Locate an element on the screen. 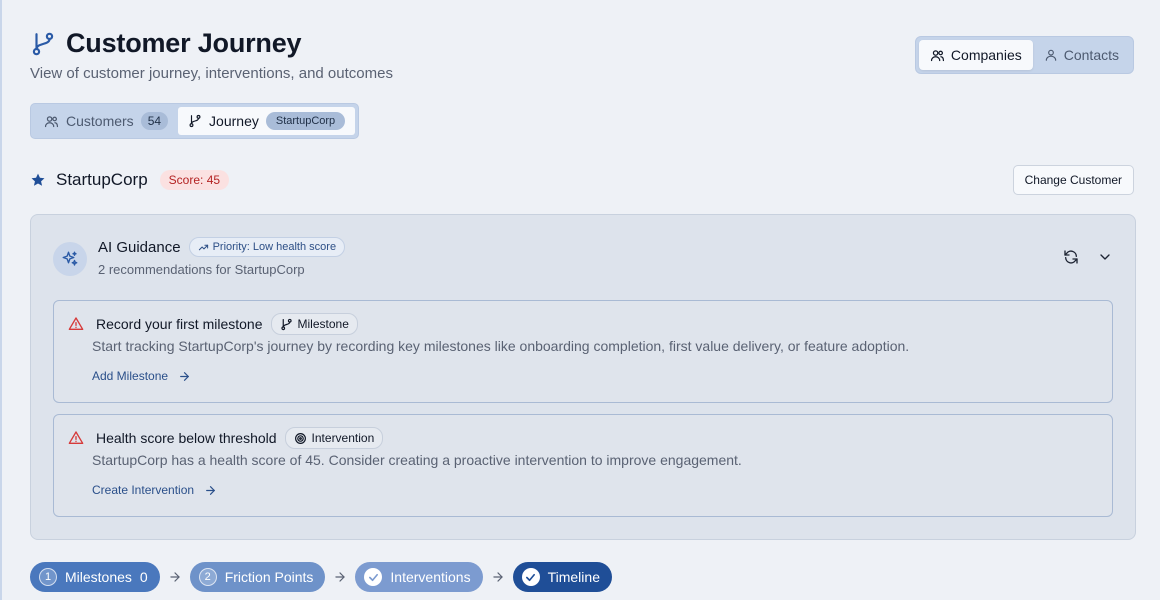 The width and height of the screenshot is (1160, 600). customers-count-badge: 54 is located at coordinates (154, 121).